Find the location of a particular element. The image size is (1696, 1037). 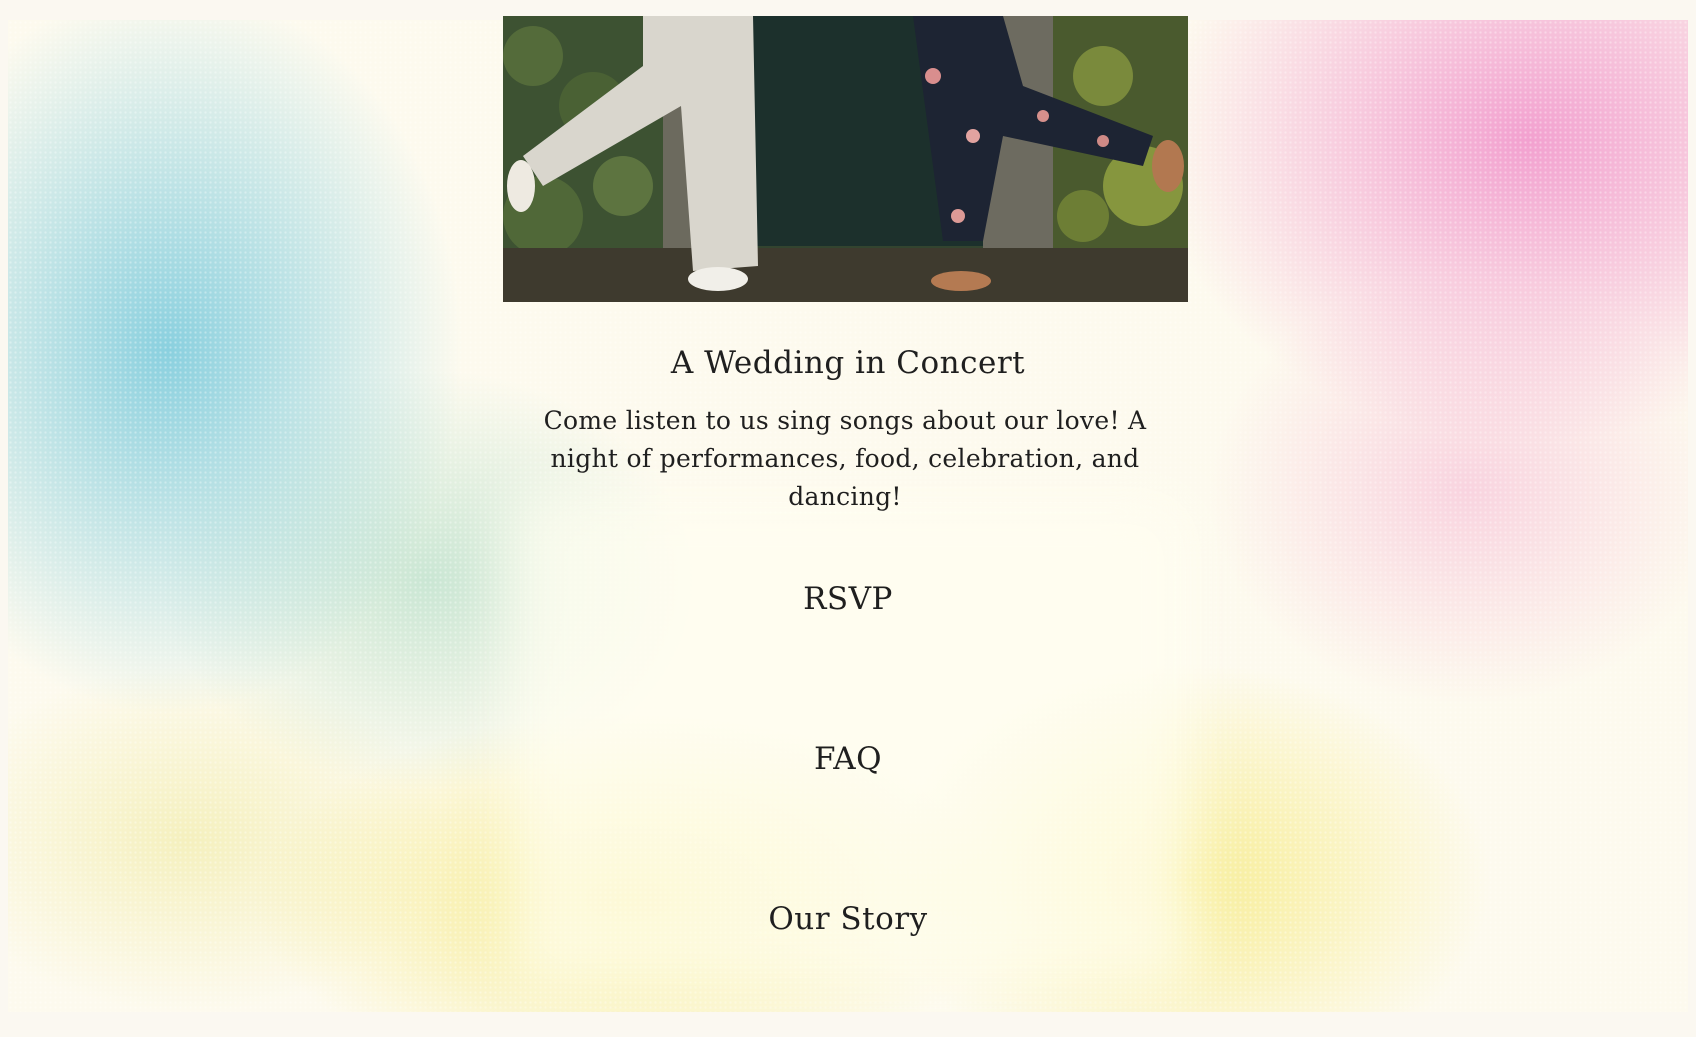

our-story-label: Our Story is located at coordinates (847, 919).